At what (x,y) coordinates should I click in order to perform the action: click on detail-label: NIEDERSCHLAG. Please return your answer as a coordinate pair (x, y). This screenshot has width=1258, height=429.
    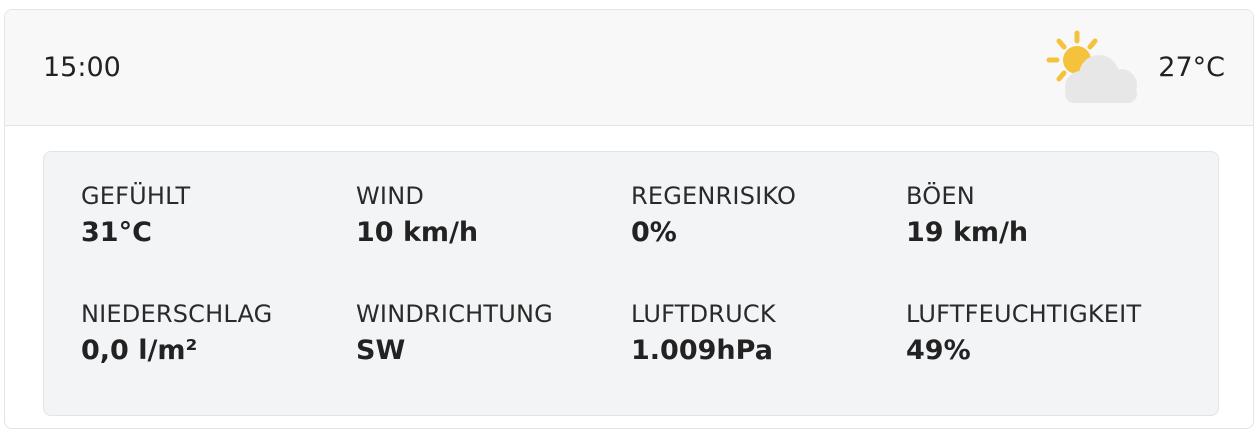
    Looking at the image, I should click on (177, 314).